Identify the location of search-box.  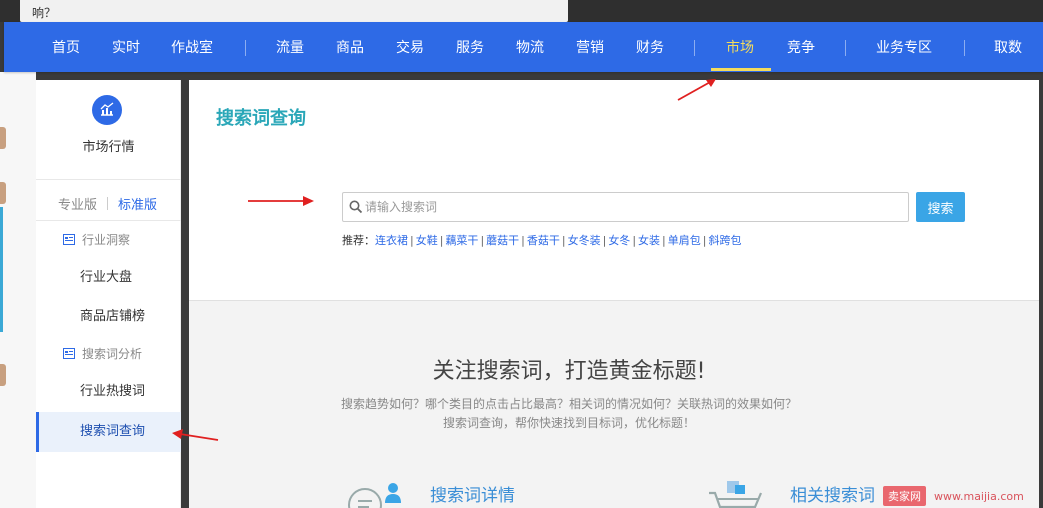
(625, 207).